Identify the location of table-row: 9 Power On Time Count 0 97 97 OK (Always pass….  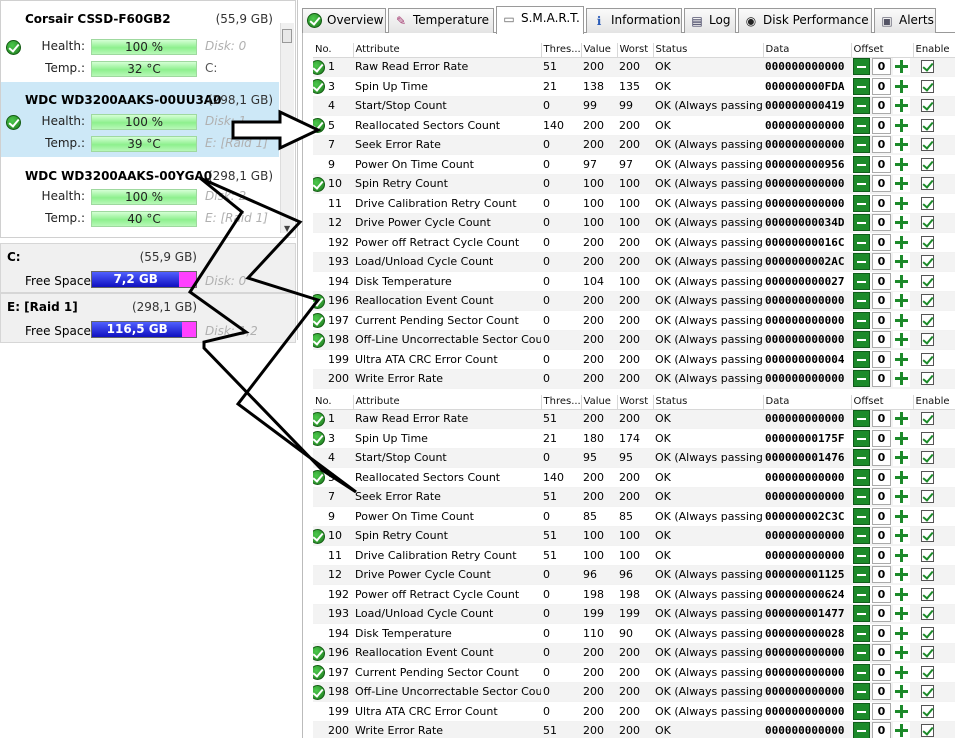
(634, 164).